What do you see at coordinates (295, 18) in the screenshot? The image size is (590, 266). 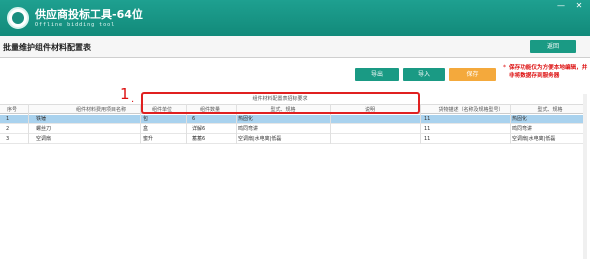 I see `title-bar: 供应商投标工具-64位 Offline bidding tool — ✕` at bounding box center [295, 18].